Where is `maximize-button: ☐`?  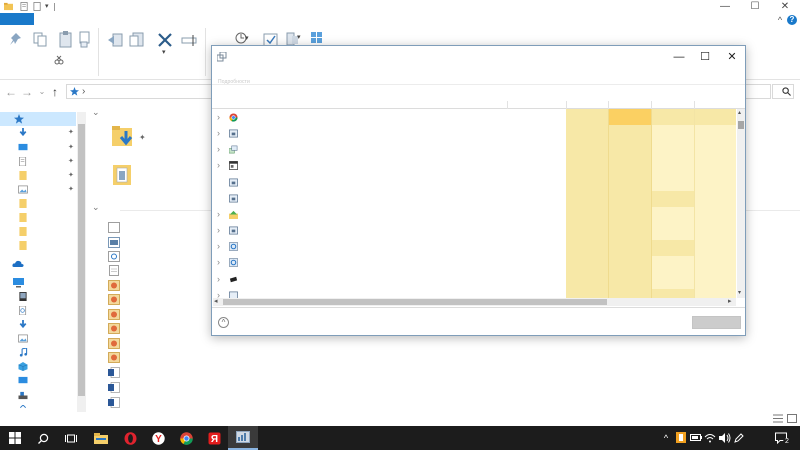
maximize-button: ☐ is located at coordinates (755, 6).